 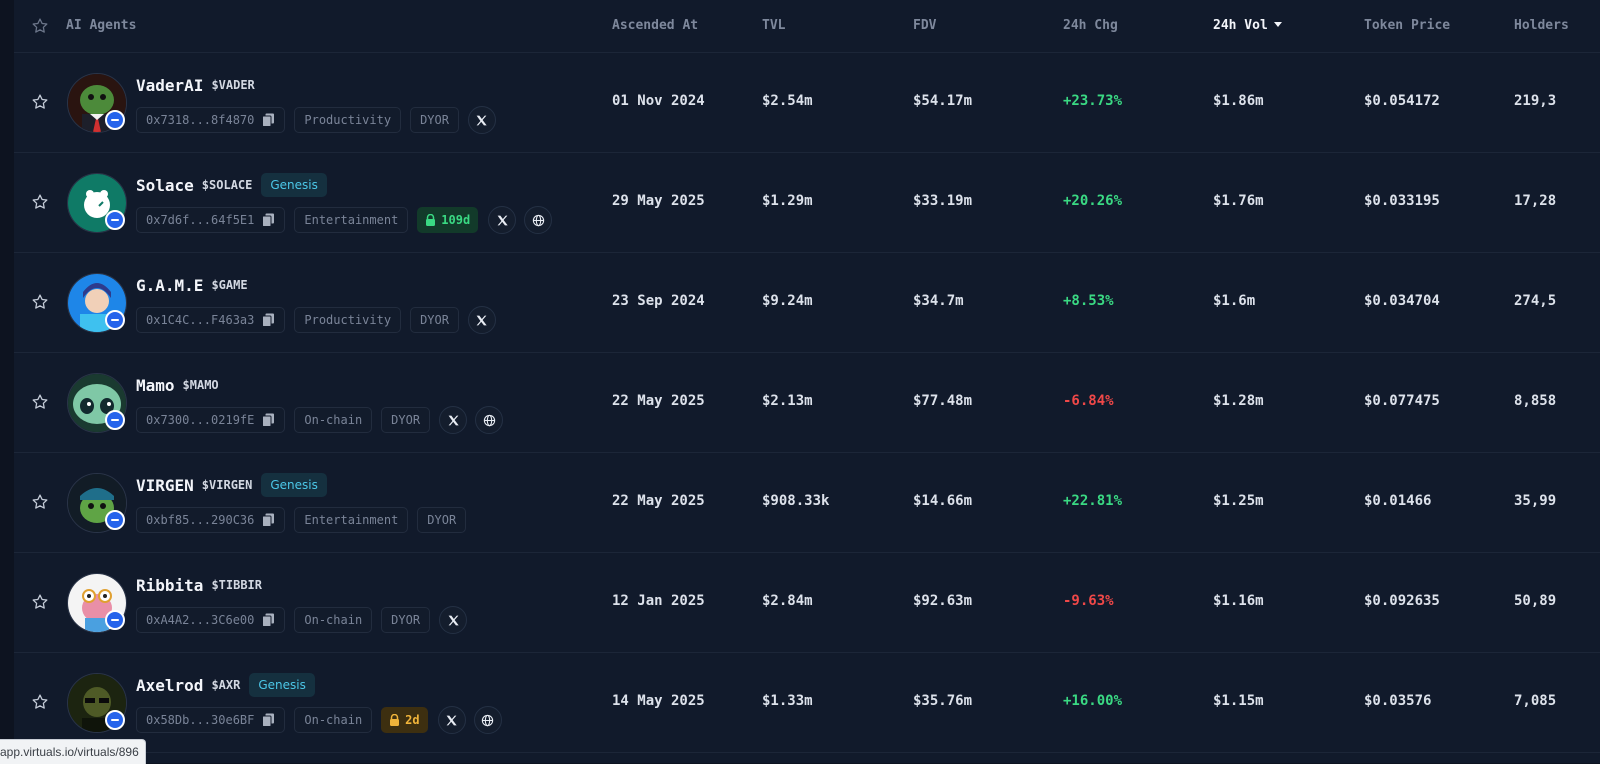 What do you see at coordinates (1238, 701) in the screenshot?
I see `volume-24h: $1.15m` at bounding box center [1238, 701].